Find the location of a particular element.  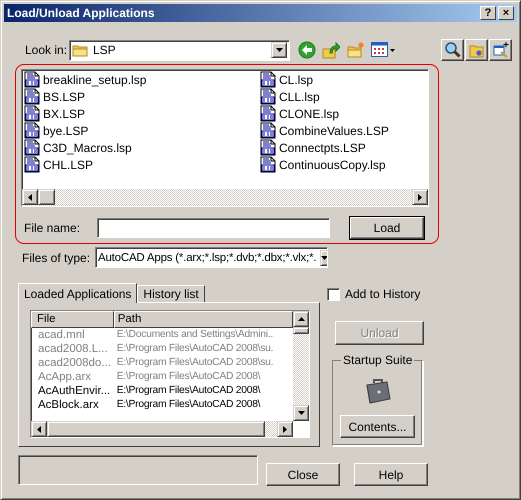

table-cell-text: AcApp.arx is located at coordinates (64, 377).